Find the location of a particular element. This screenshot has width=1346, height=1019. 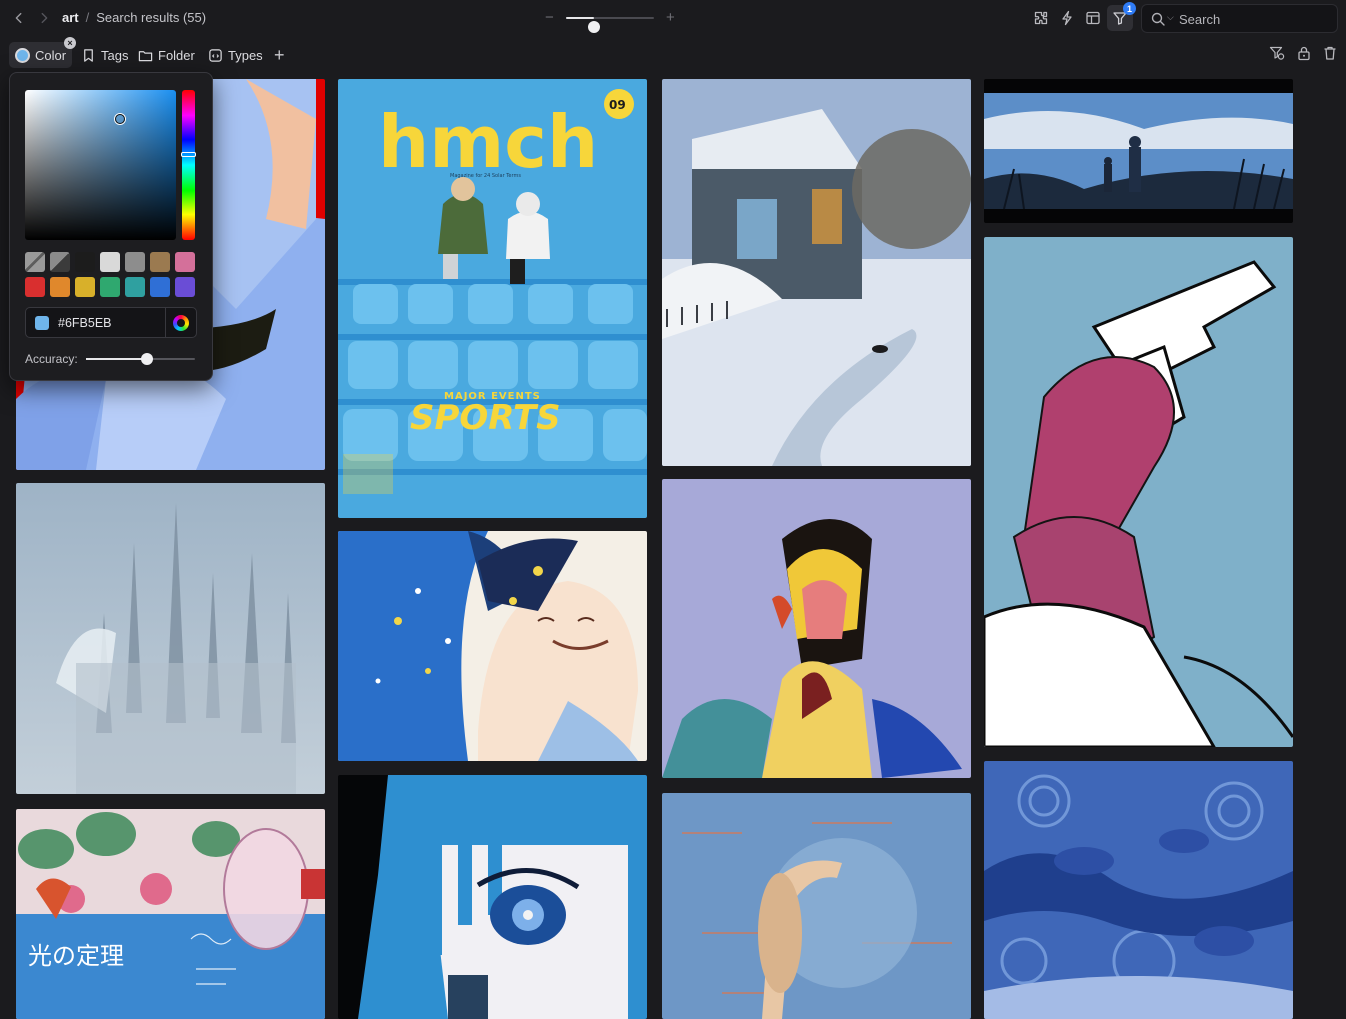

filter-button: 1 is located at coordinates (1121, 16).